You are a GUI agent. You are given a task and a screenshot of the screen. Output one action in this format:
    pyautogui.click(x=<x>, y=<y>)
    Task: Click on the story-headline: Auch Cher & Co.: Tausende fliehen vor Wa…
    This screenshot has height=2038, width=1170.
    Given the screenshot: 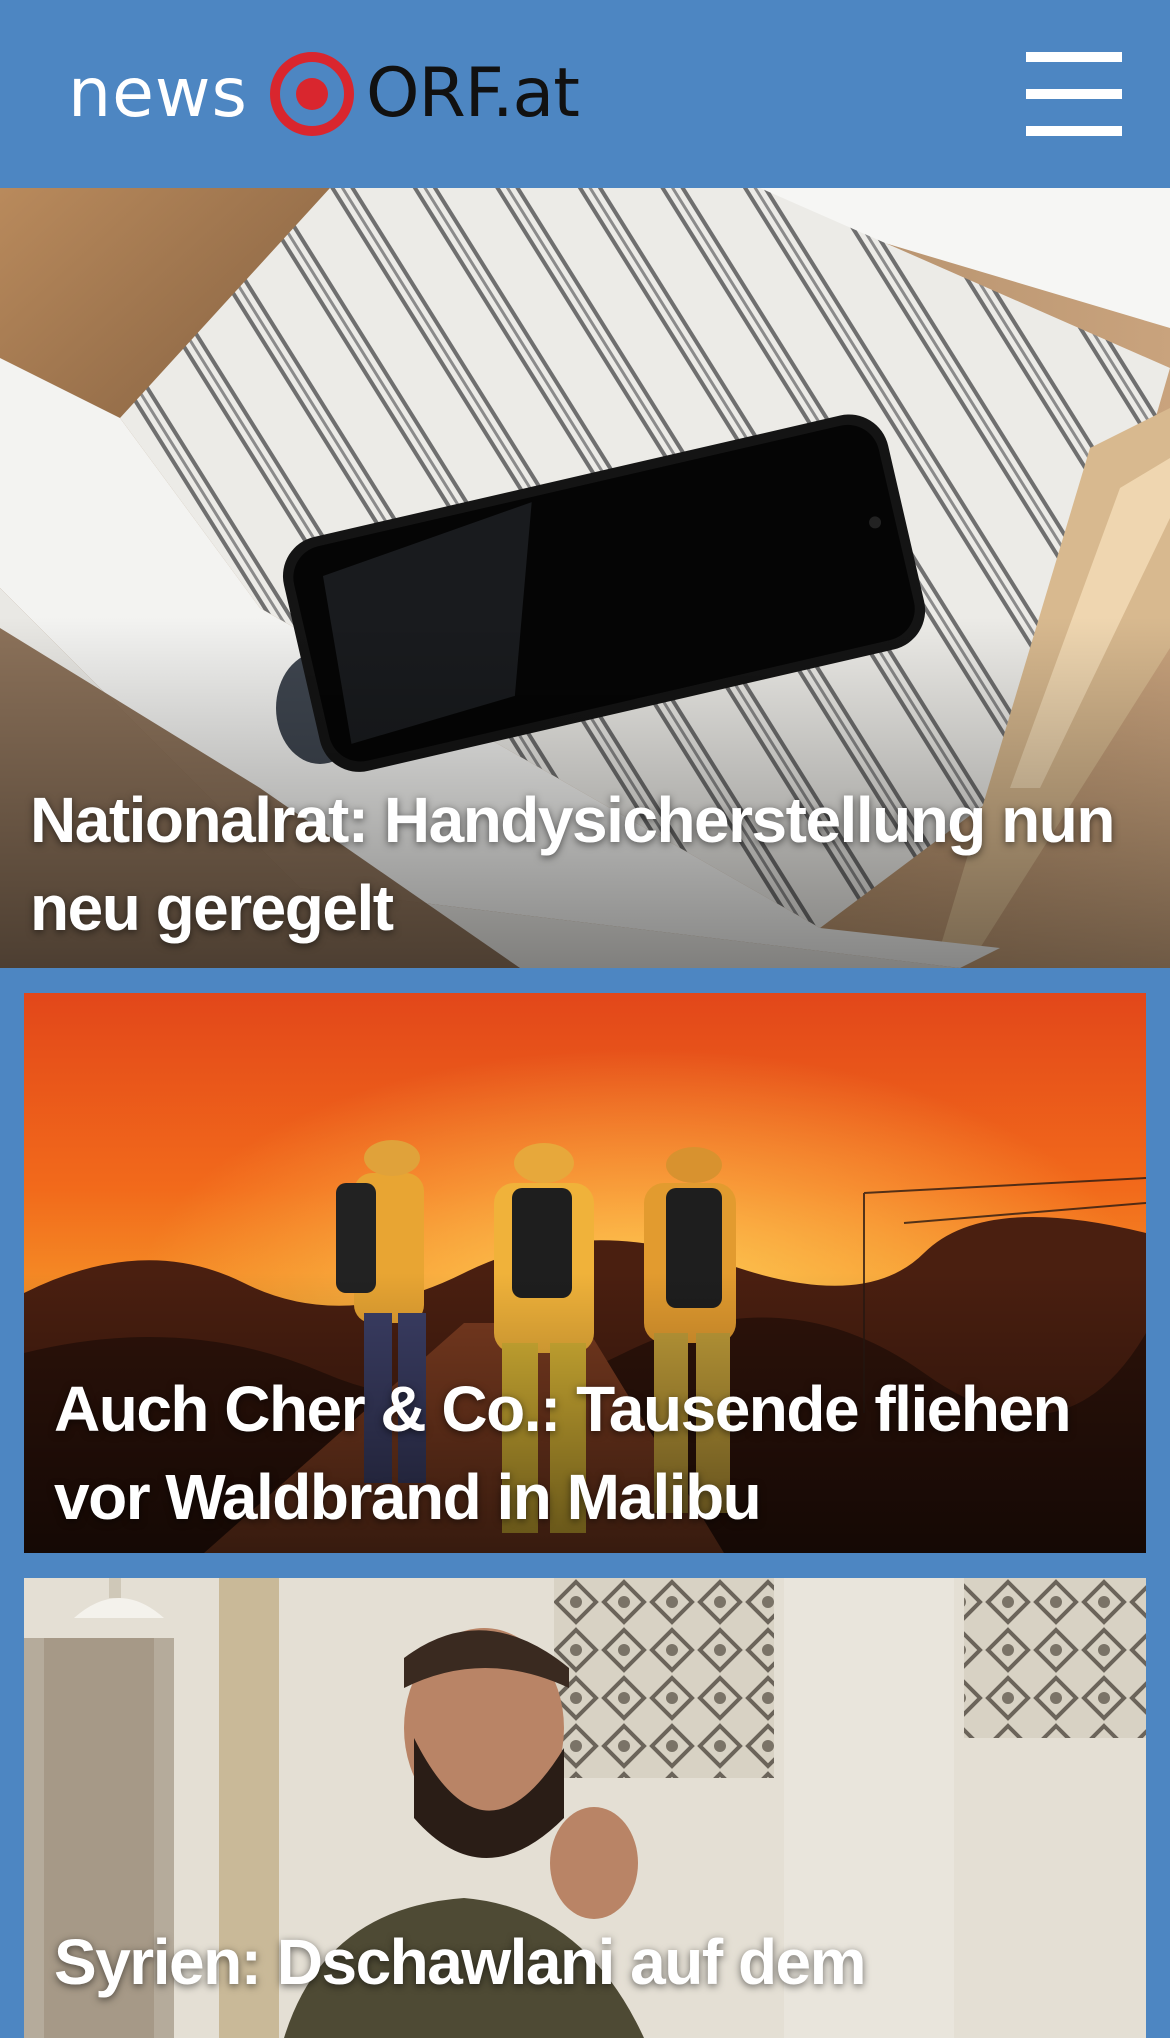 What is the action you would take?
    pyautogui.click(x=584, y=1453)
    